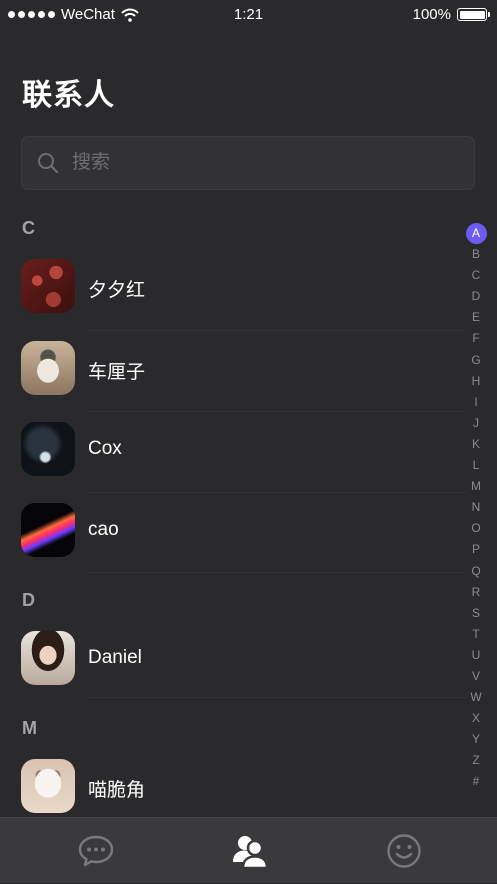  Describe the element at coordinates (48, 163) in the screenshot. I see `search-icon` at that location.